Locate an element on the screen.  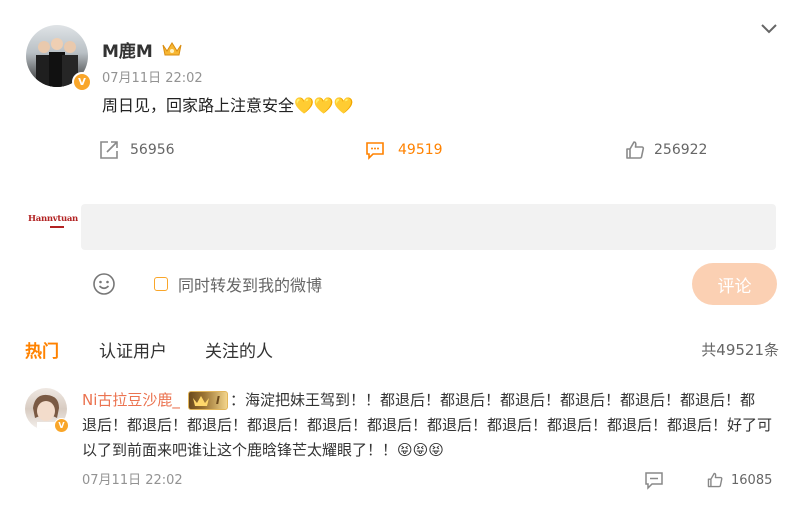
emoji-icon is located at coordinates (104, 284).